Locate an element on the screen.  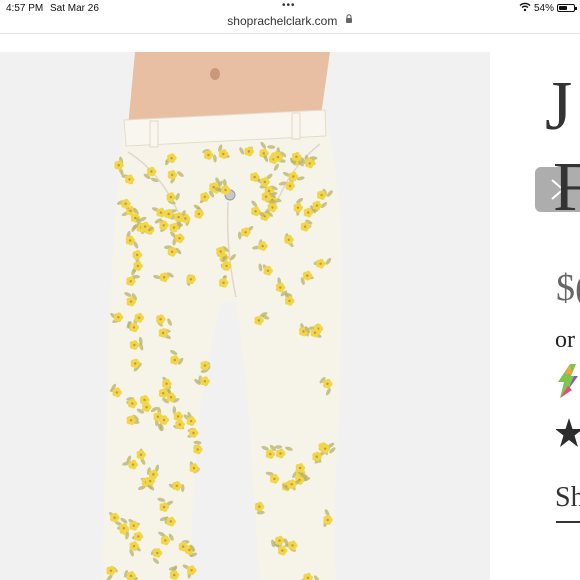
header-divider is located at coordinates (290, 33).